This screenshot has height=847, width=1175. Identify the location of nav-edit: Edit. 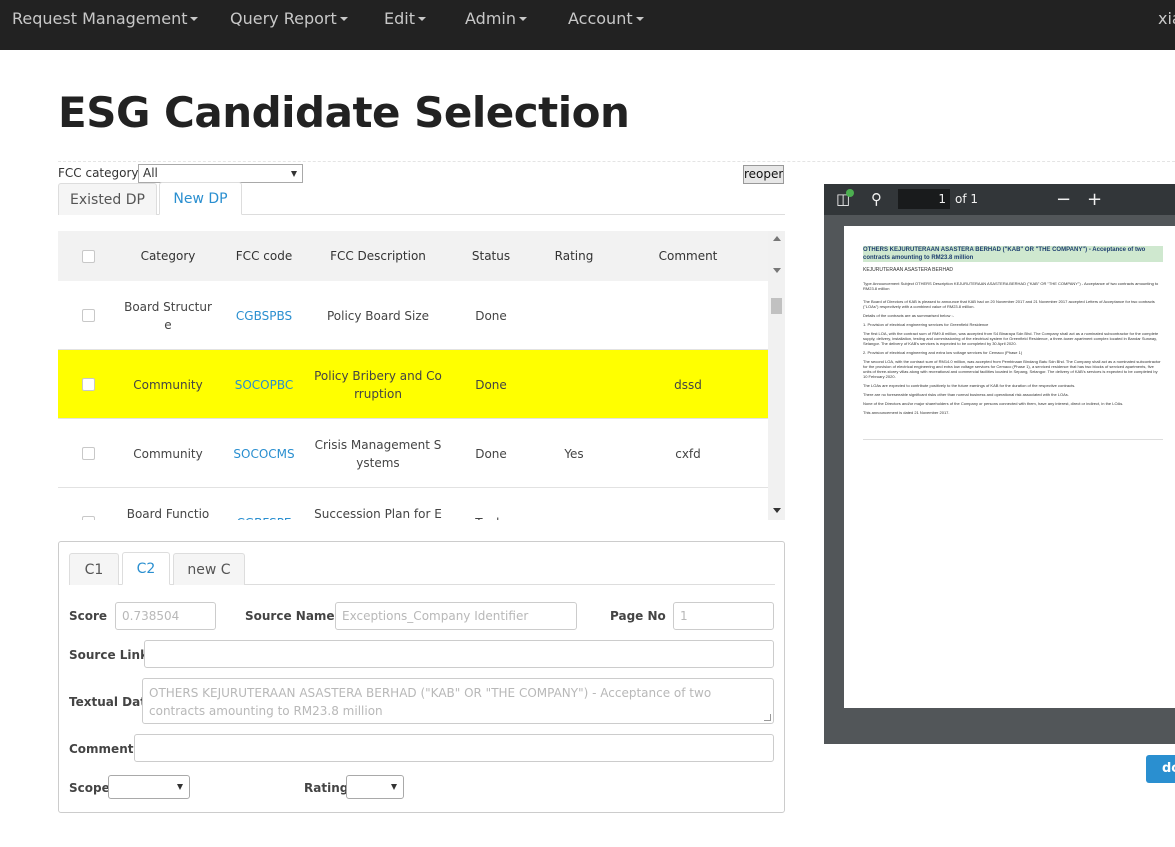
(405, 25).